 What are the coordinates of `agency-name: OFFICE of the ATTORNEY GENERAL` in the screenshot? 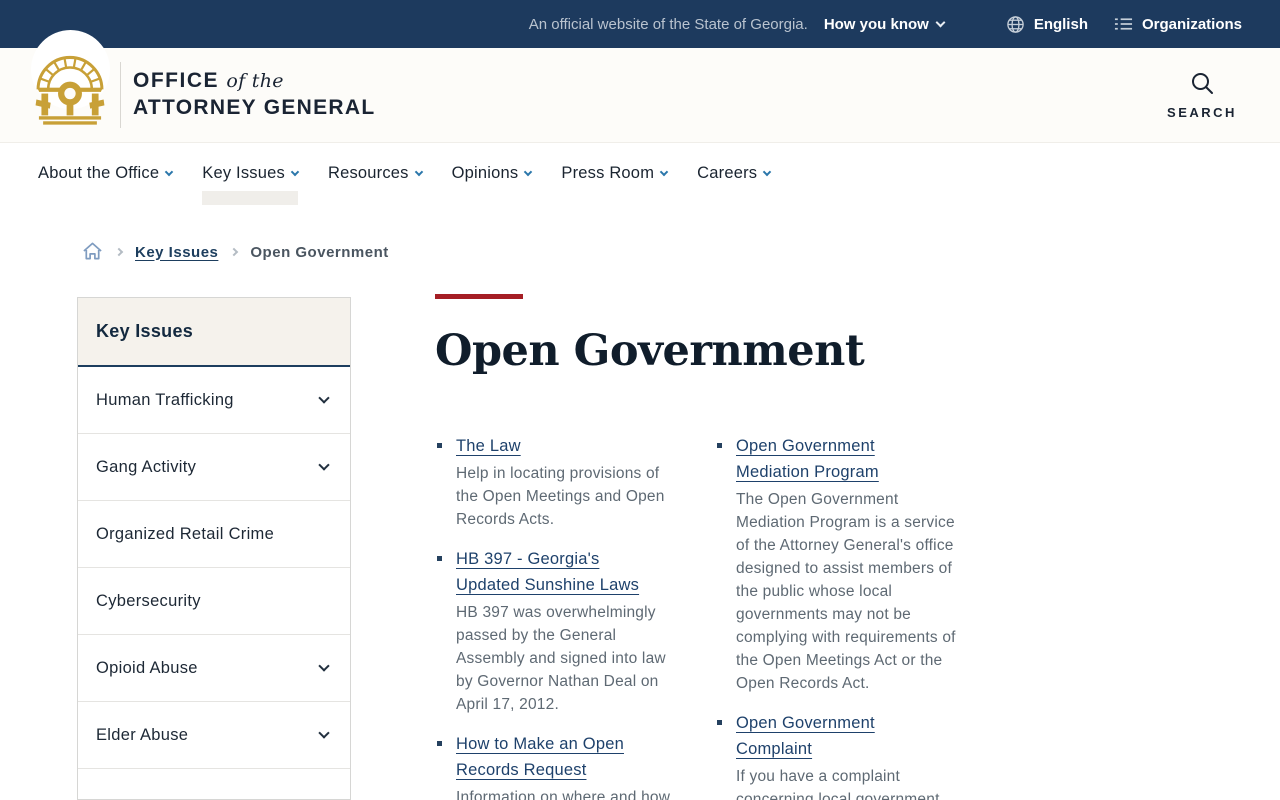 It's located at (254, 94).